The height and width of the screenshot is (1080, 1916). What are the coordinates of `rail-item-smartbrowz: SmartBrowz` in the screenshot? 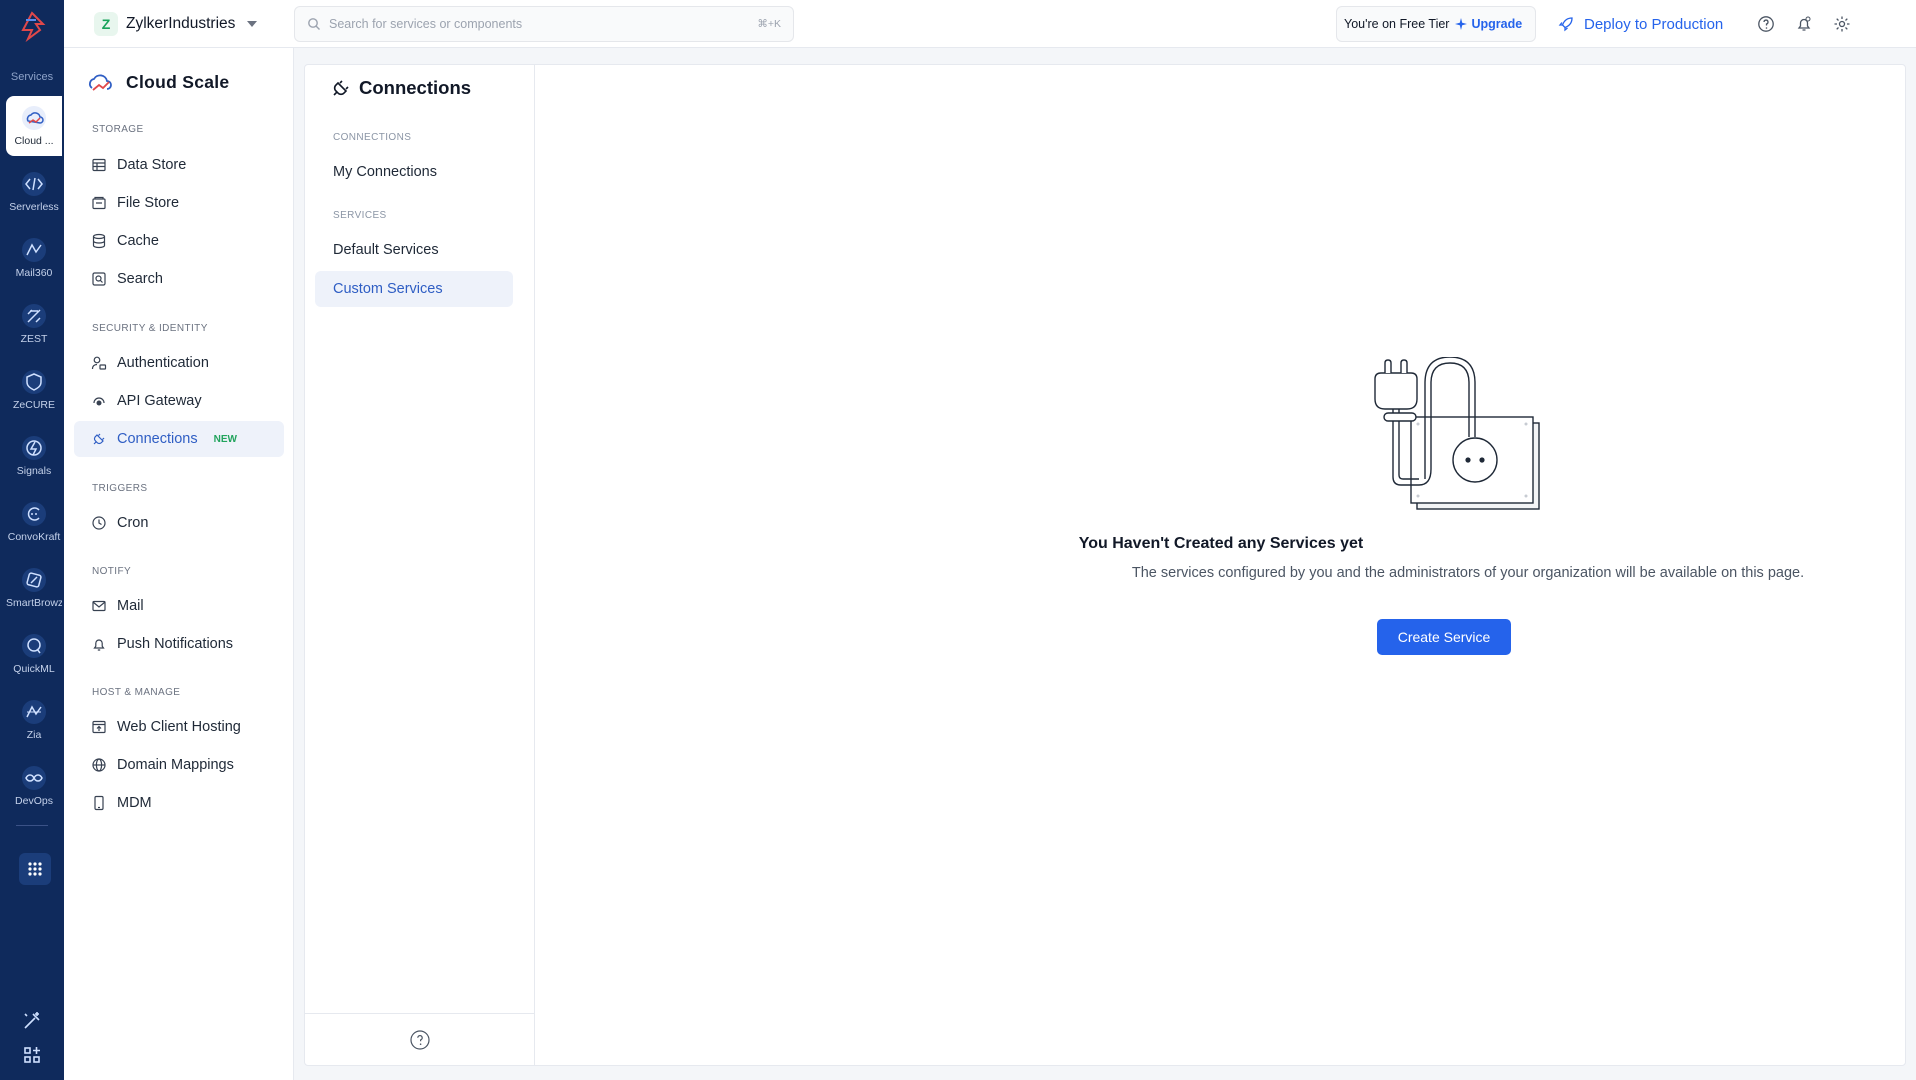 It's located at (34, 588).